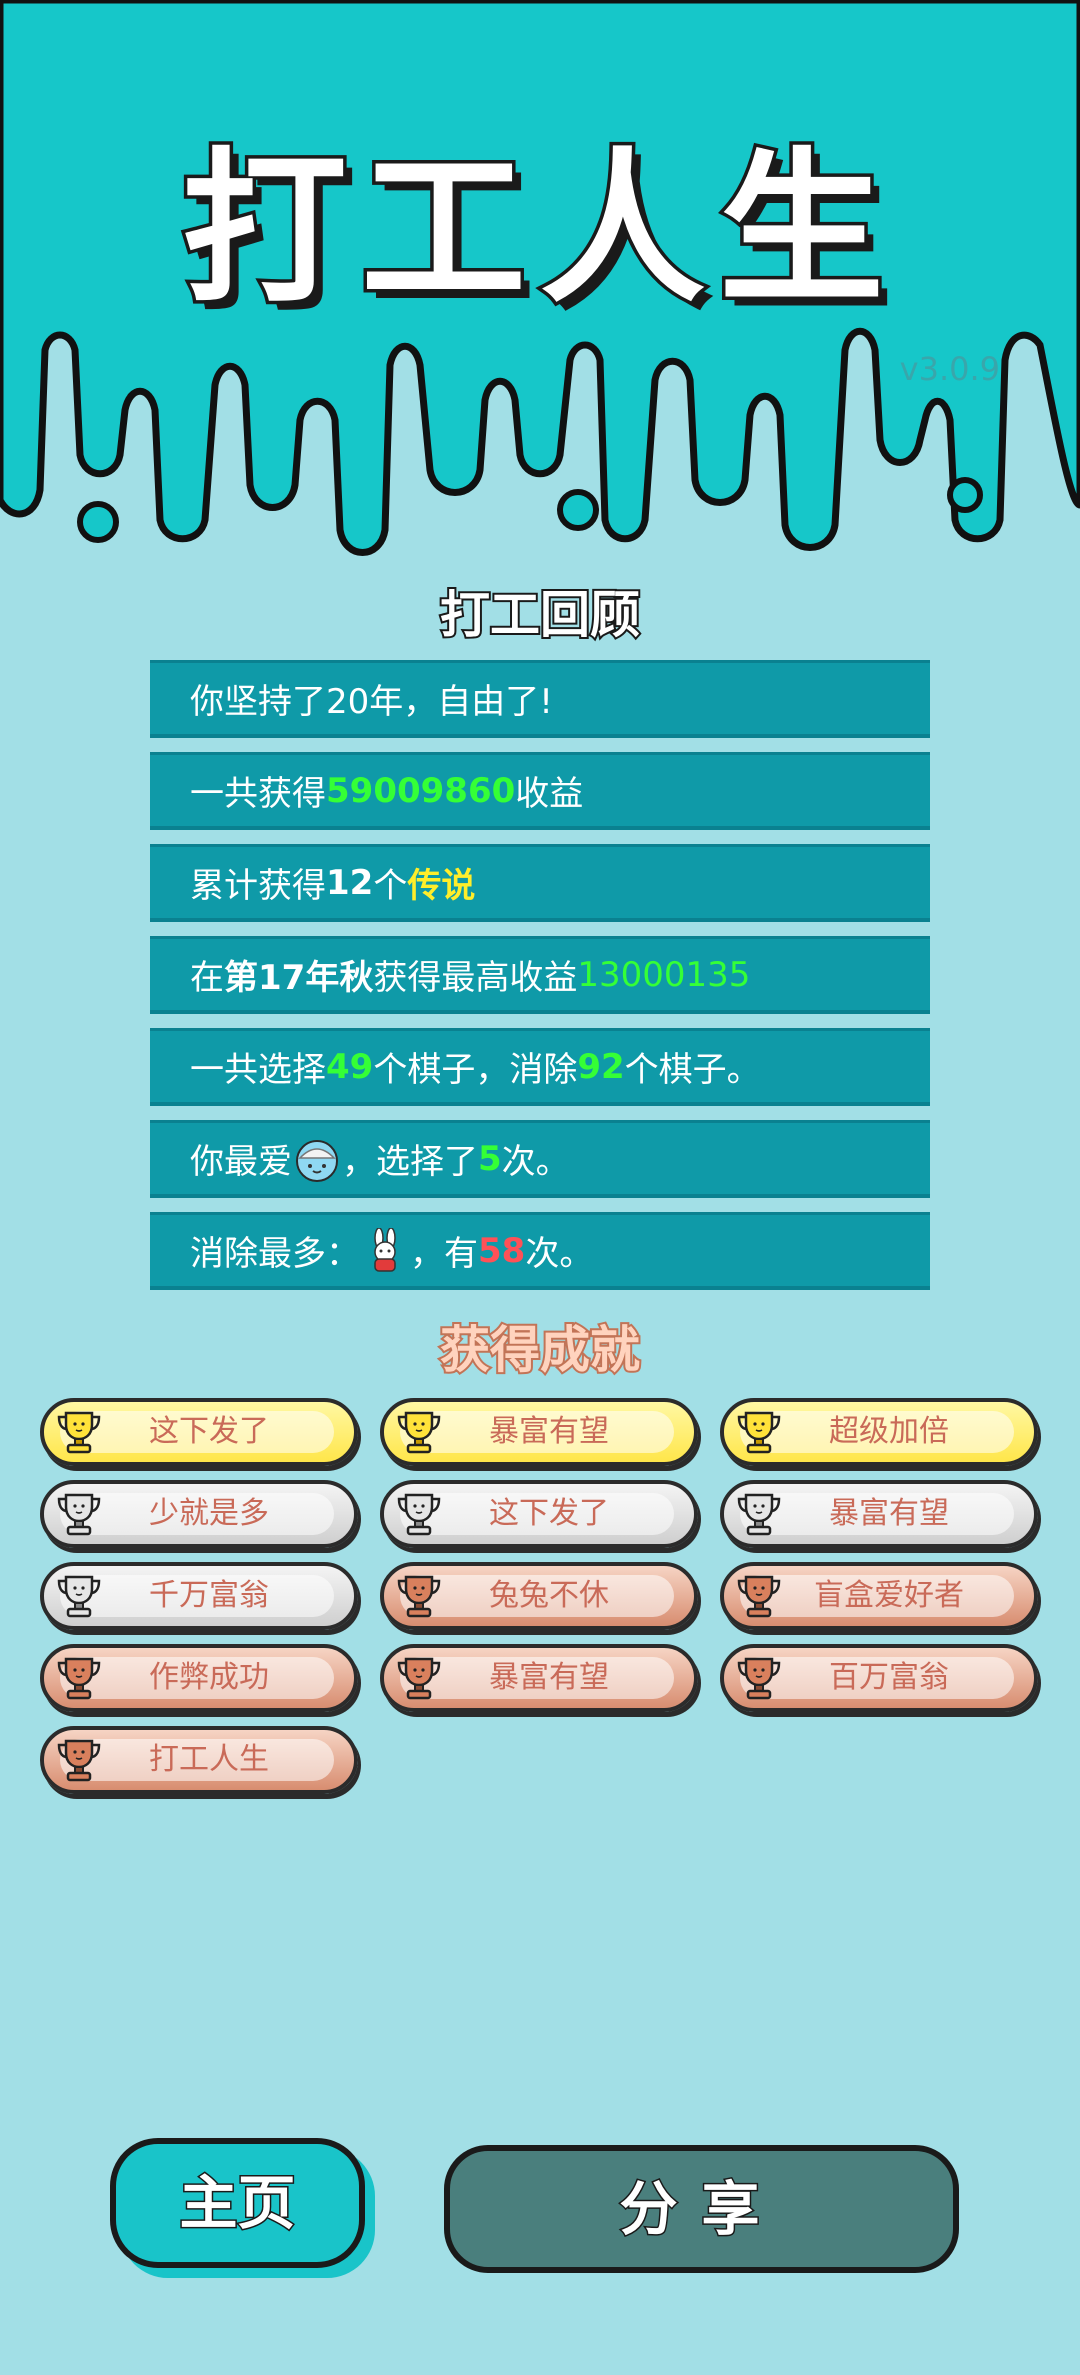  I want to click on review-row-pieces: 一共选择 49 个棋子，消除 92 个棋子。, so click(540, 1067).